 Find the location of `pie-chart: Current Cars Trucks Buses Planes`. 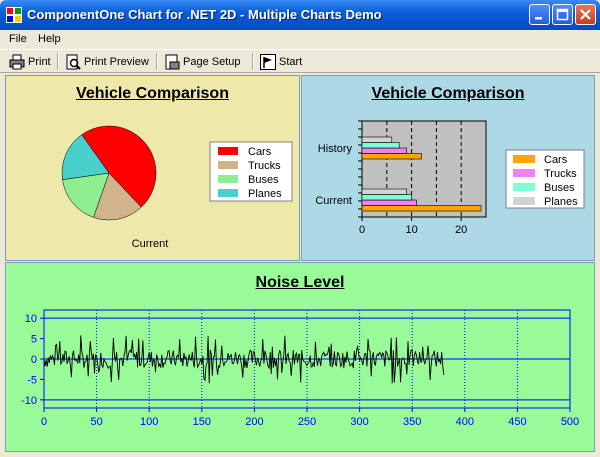

pie-chart: Current Cars Trucks Buses Planes is located at coordinates (177, 187).